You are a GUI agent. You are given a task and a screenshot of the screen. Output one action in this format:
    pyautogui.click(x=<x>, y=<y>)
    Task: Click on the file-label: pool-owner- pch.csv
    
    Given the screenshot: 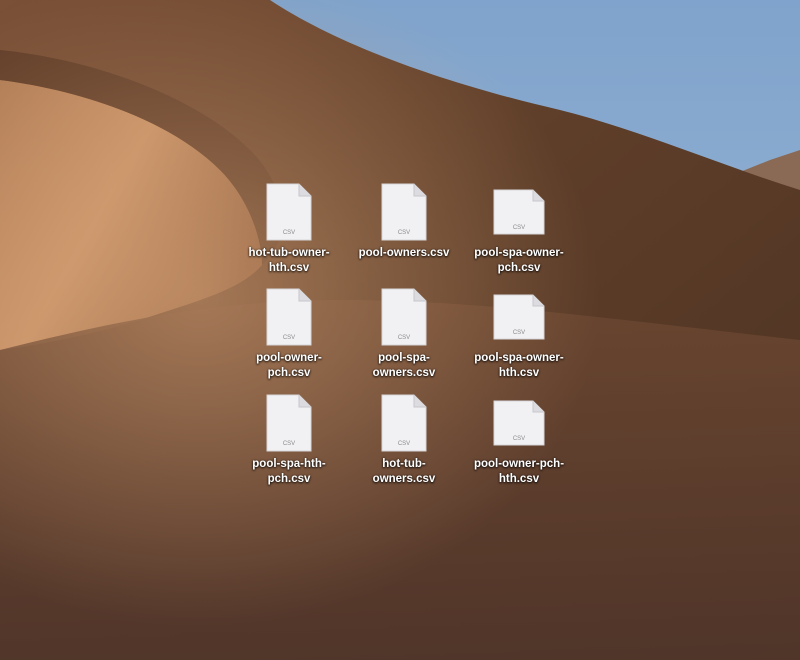 What is the action you would take?
    pyautogui.click(x=289, y=365)
    